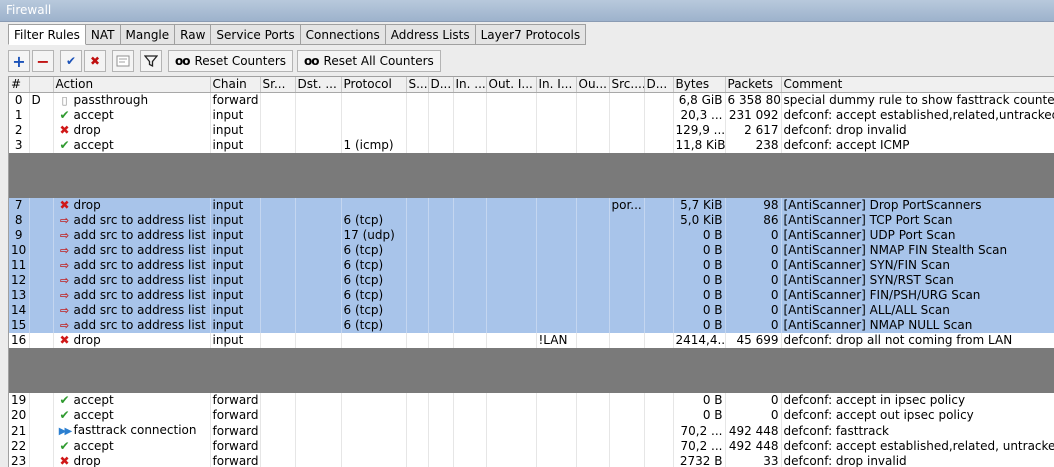  Describe the element at coordinates (256, 34) in the screenshot. I see `tab-service-ports: Service Ports` at that location.